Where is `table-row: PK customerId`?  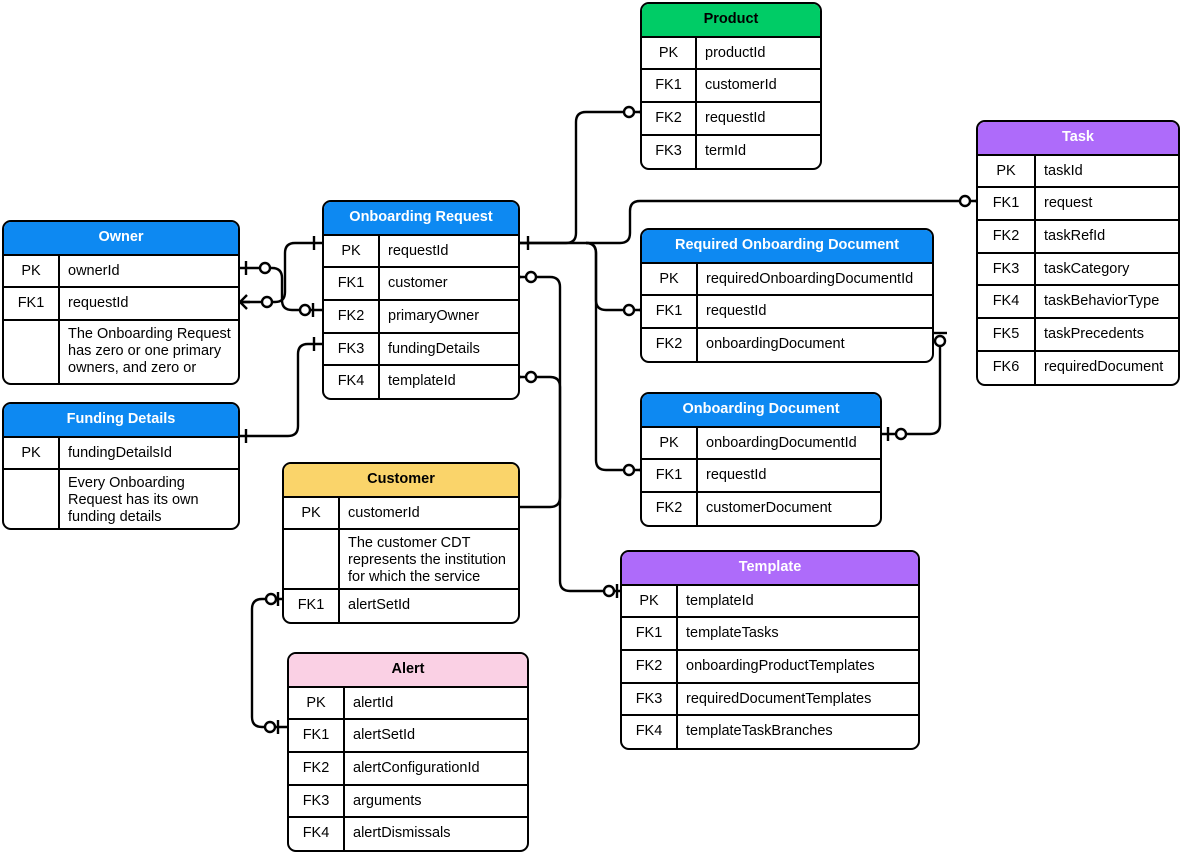 table-row: PK customerId is located at coordinates (401, 514).